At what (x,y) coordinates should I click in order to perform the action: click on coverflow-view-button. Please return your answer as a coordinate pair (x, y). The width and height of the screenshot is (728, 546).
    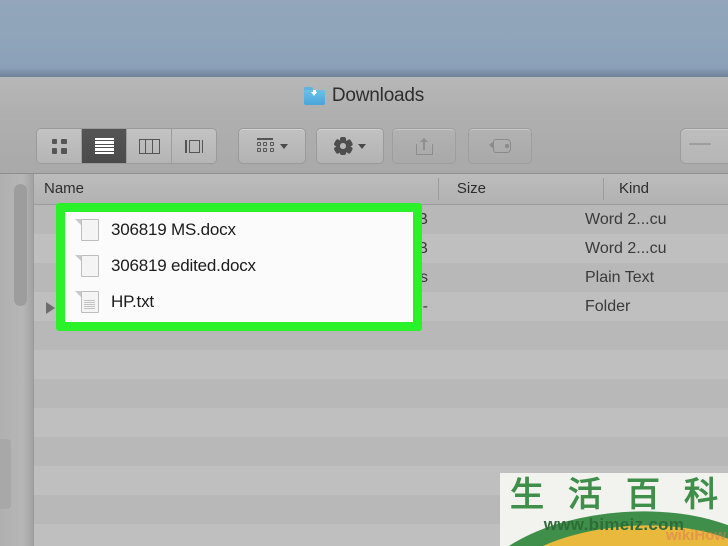
    Looking at the image, I should click on (194, 146).